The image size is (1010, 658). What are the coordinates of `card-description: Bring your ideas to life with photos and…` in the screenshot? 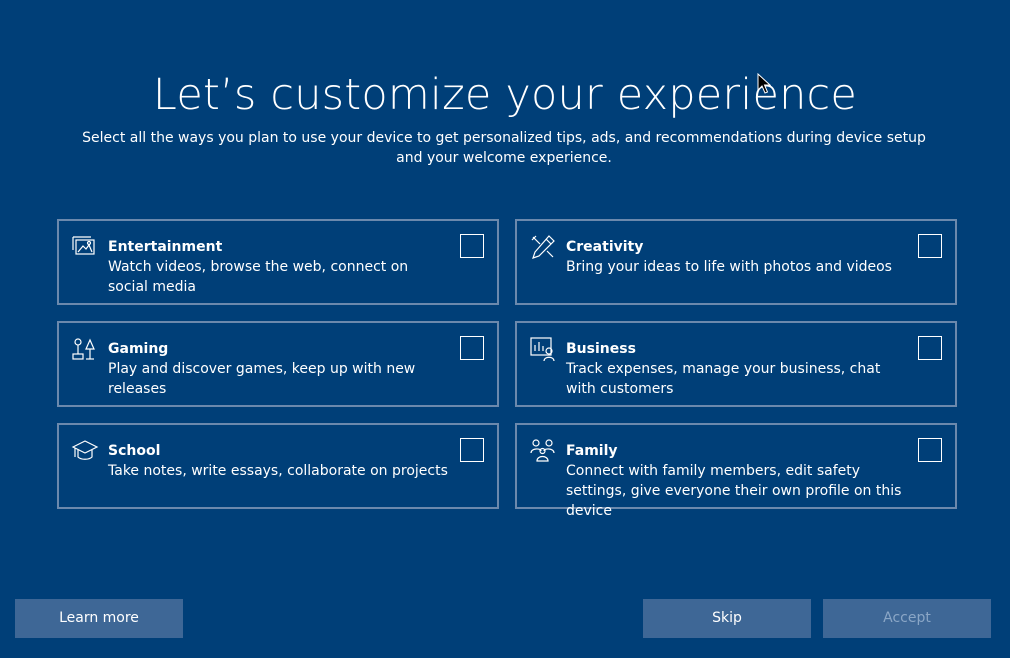 It's located at (729, 267).